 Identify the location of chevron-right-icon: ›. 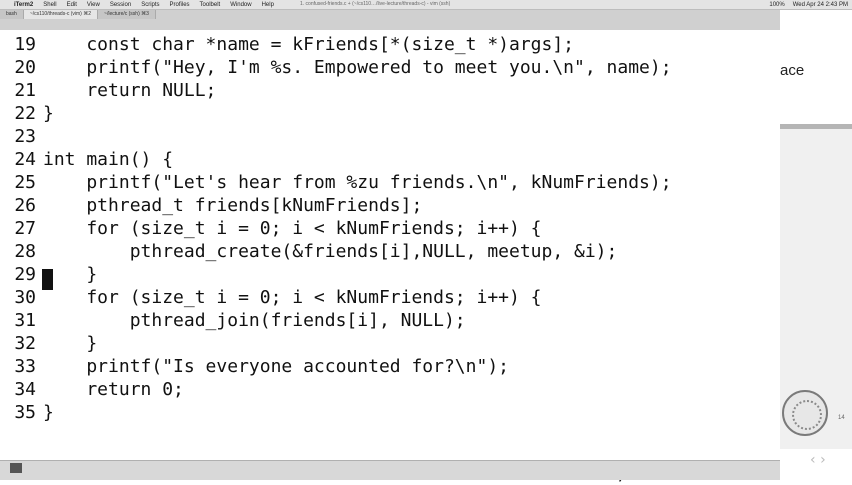
(823, 460).